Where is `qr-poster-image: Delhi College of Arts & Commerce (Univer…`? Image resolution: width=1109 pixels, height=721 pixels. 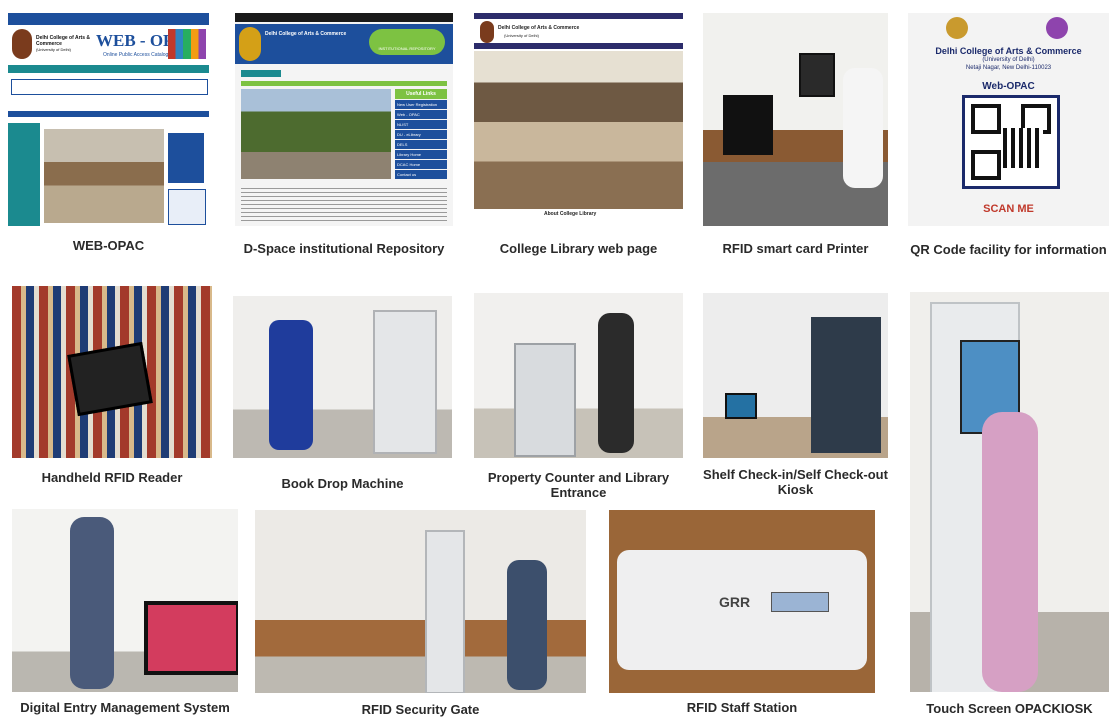 qr-poster-image: Delhi College of Arts & Commerce (Univer… is located at coordinates (1008, 119).